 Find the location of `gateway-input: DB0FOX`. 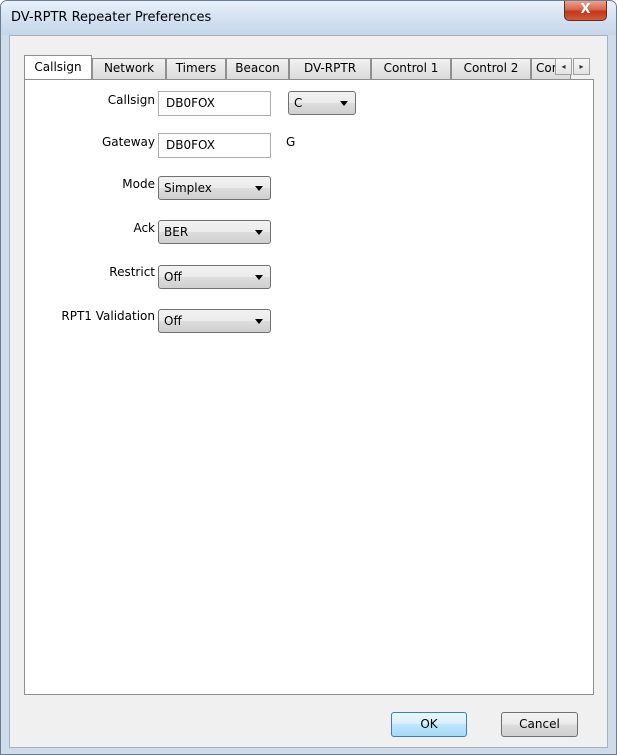

gateway-input: DB0FOX is located at coordinates (214, 145).